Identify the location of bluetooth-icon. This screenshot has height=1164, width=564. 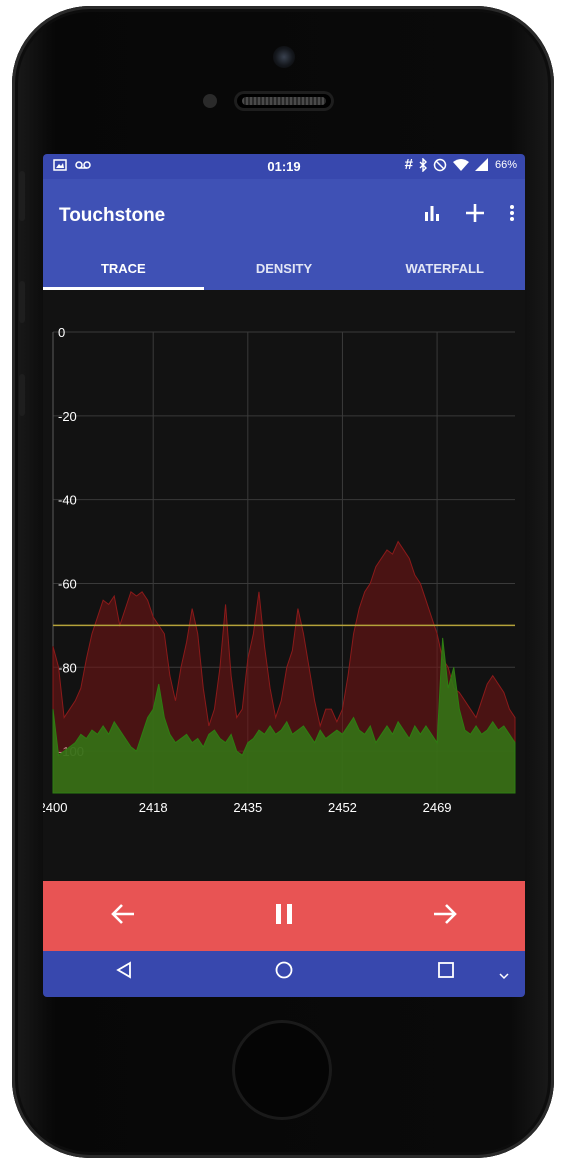
(423, 165).